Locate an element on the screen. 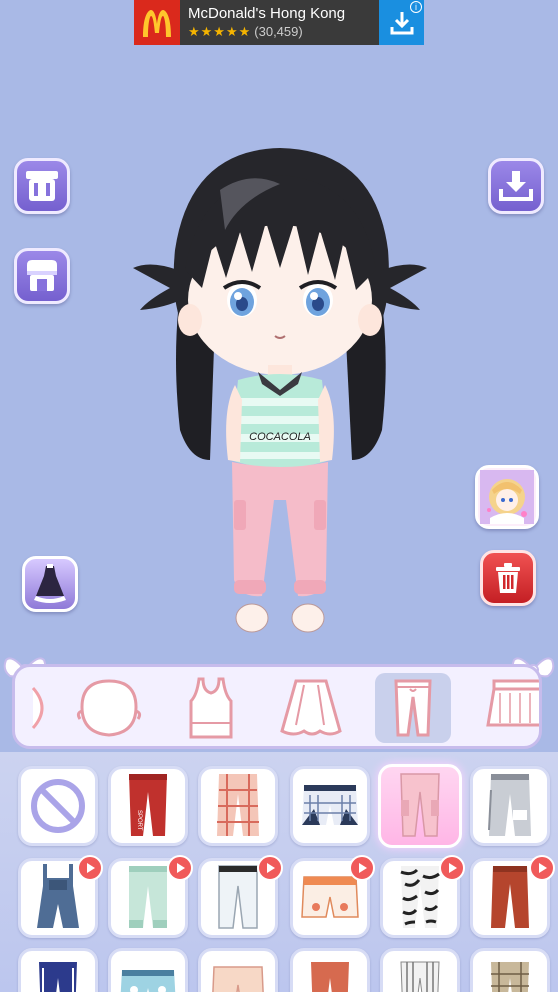 This screenshot has width=558, height=992. item-rust-pants is located at coordinates (512, 896).